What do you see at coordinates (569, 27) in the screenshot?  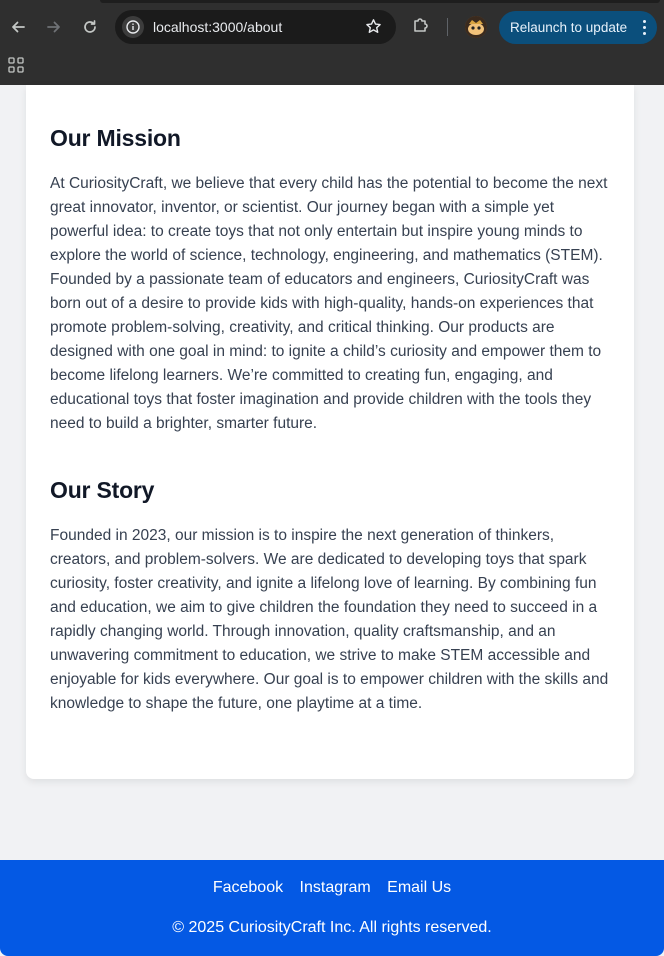 I see `relaunch-label: Relaunch to update` at bounding box center [569, 27].